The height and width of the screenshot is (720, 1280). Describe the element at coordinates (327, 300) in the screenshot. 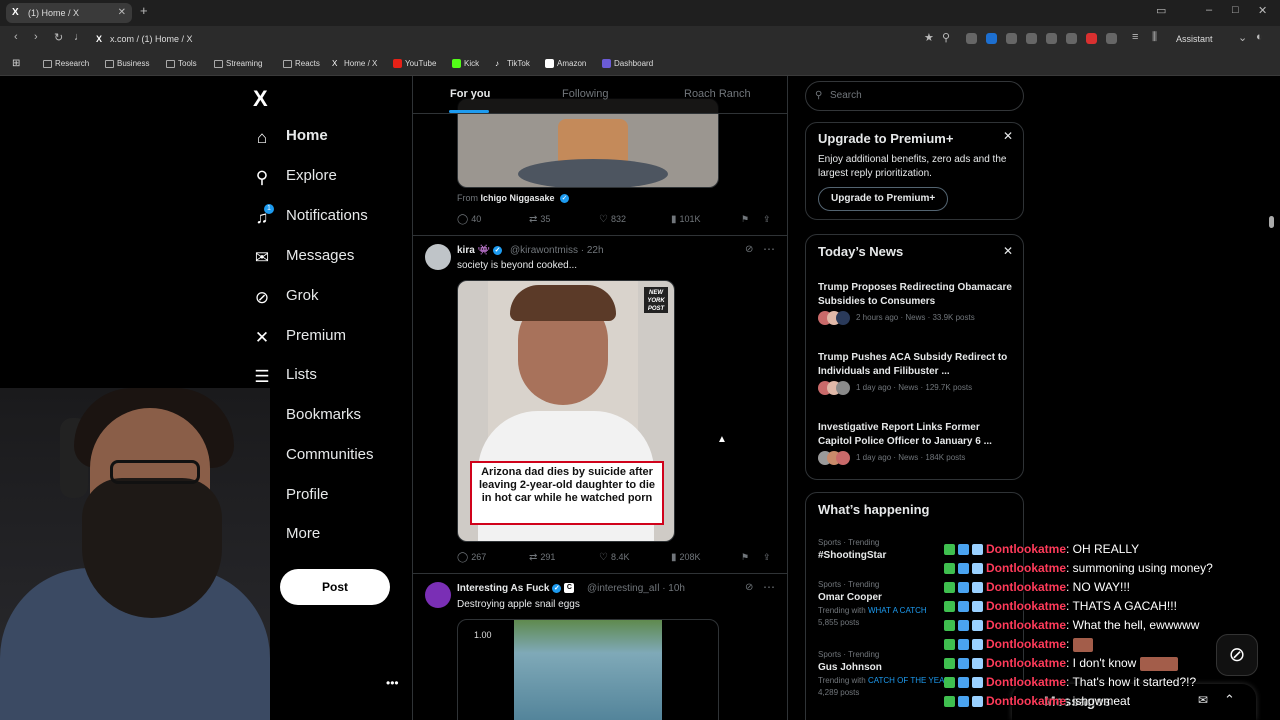

I see `sidebar-item-grok: ⊘ Grok` at that location.